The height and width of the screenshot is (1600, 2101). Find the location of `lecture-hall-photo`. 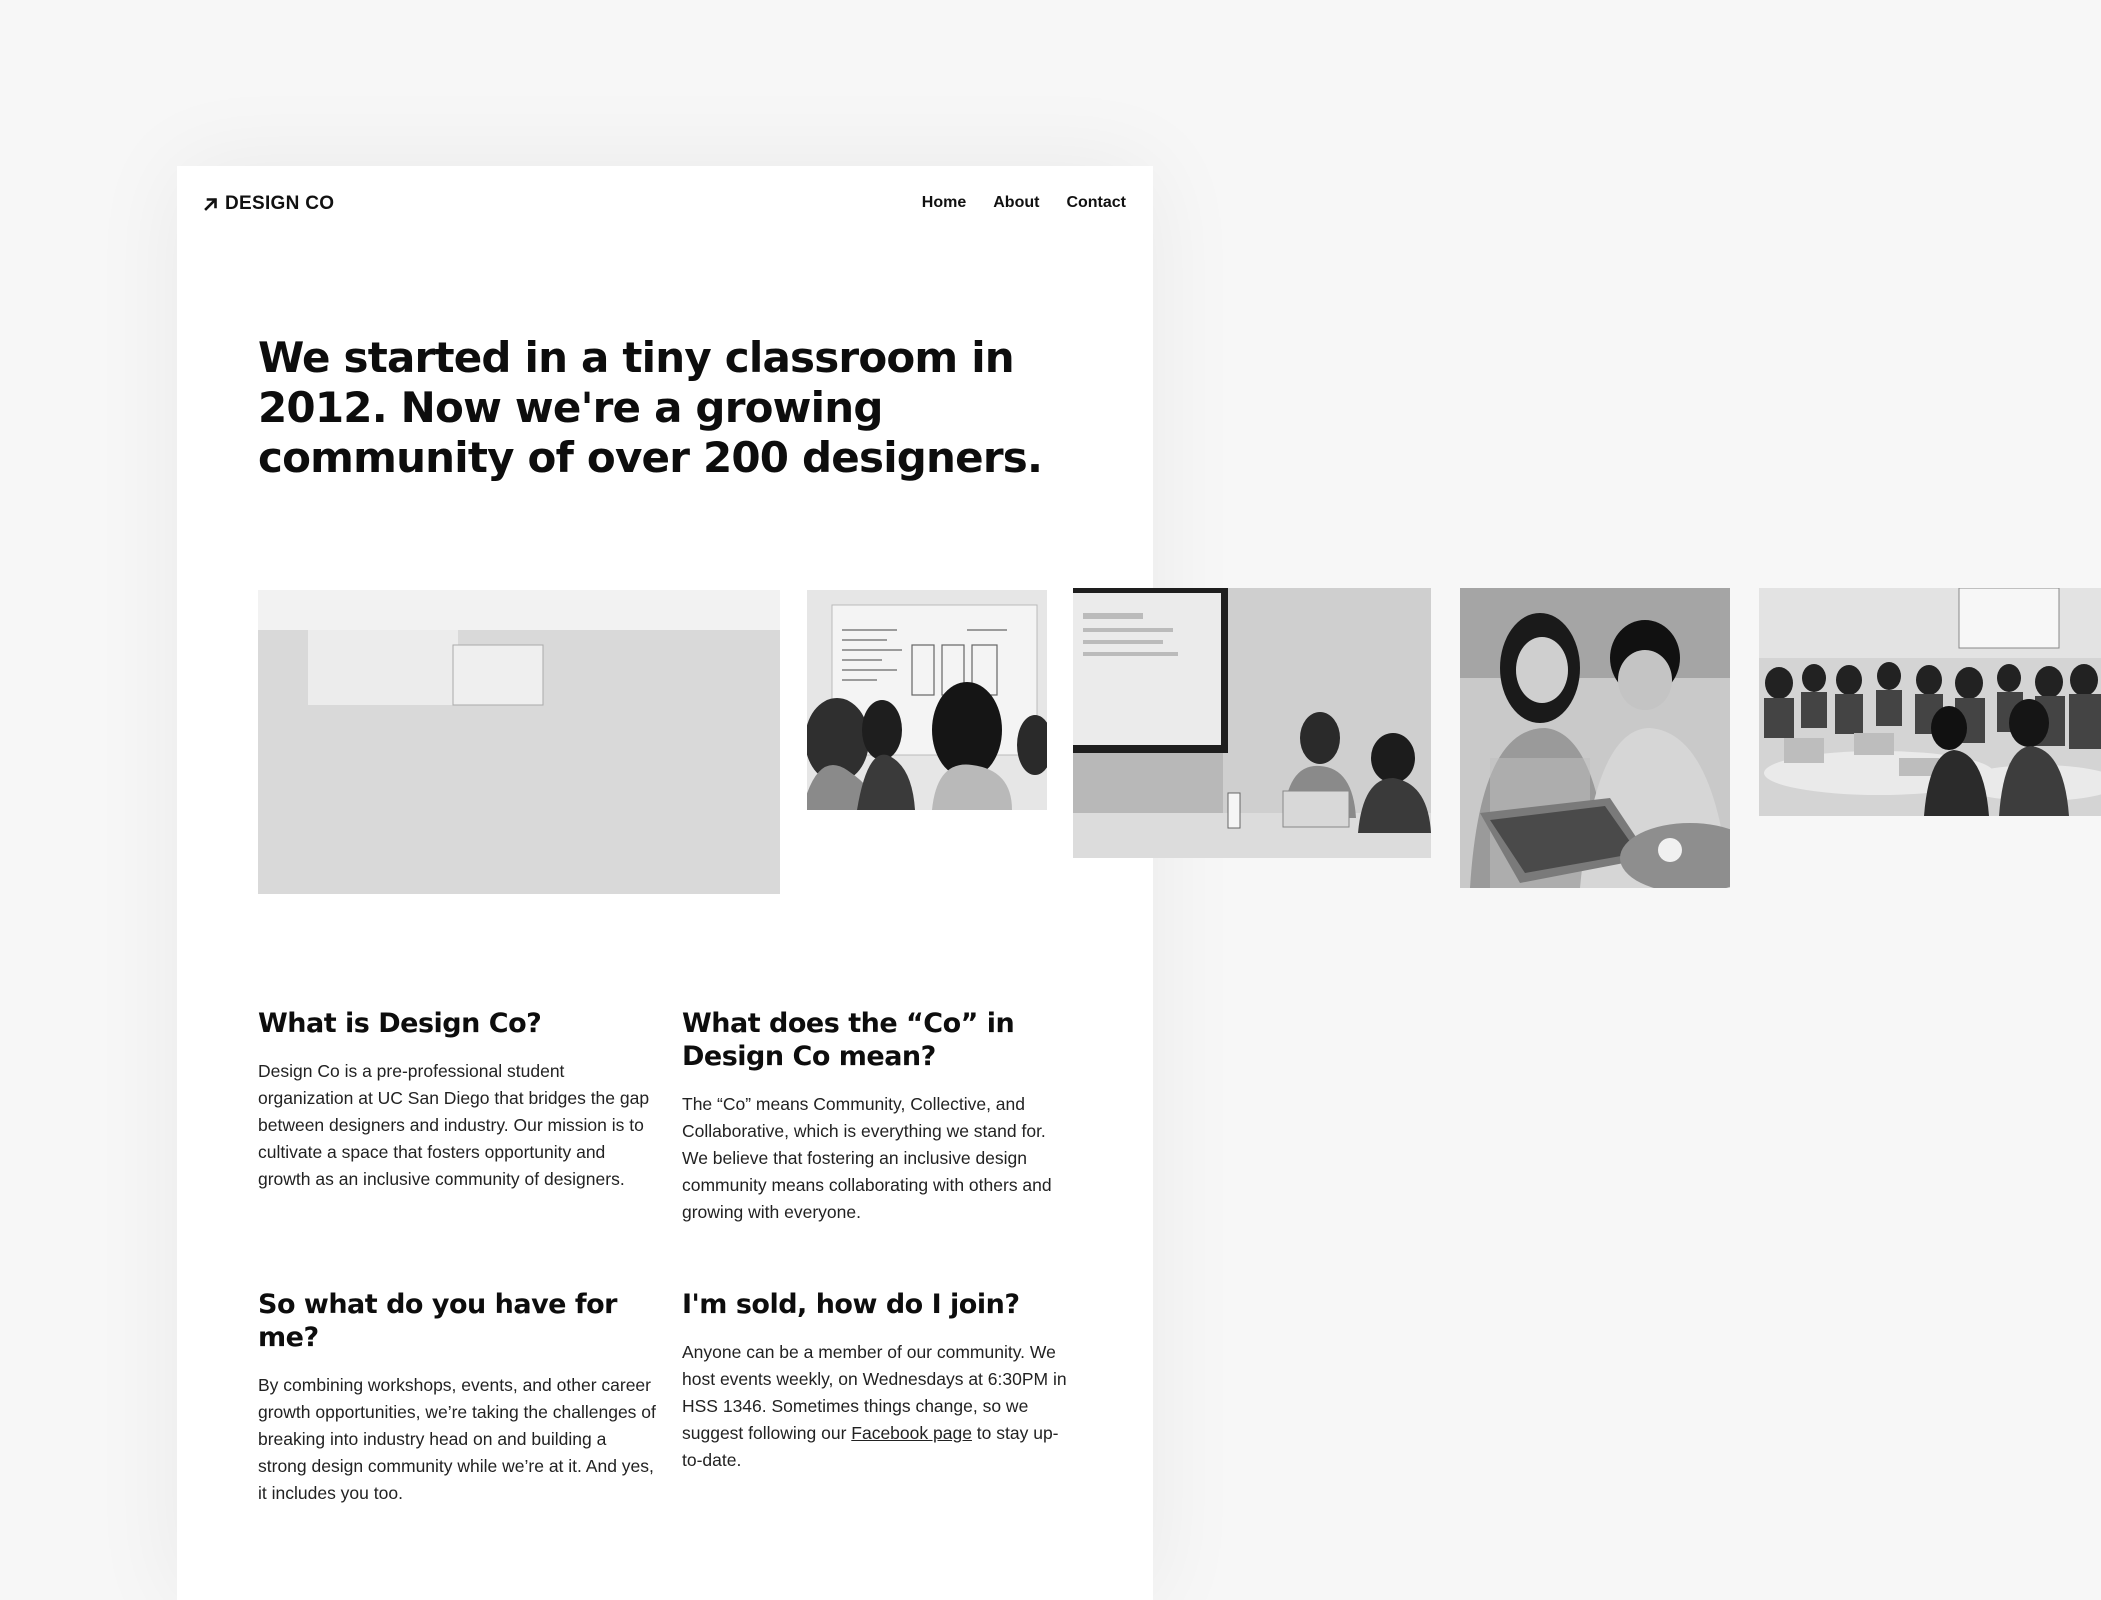

lecture-hall-photo is located at coordinates (1930, 702).